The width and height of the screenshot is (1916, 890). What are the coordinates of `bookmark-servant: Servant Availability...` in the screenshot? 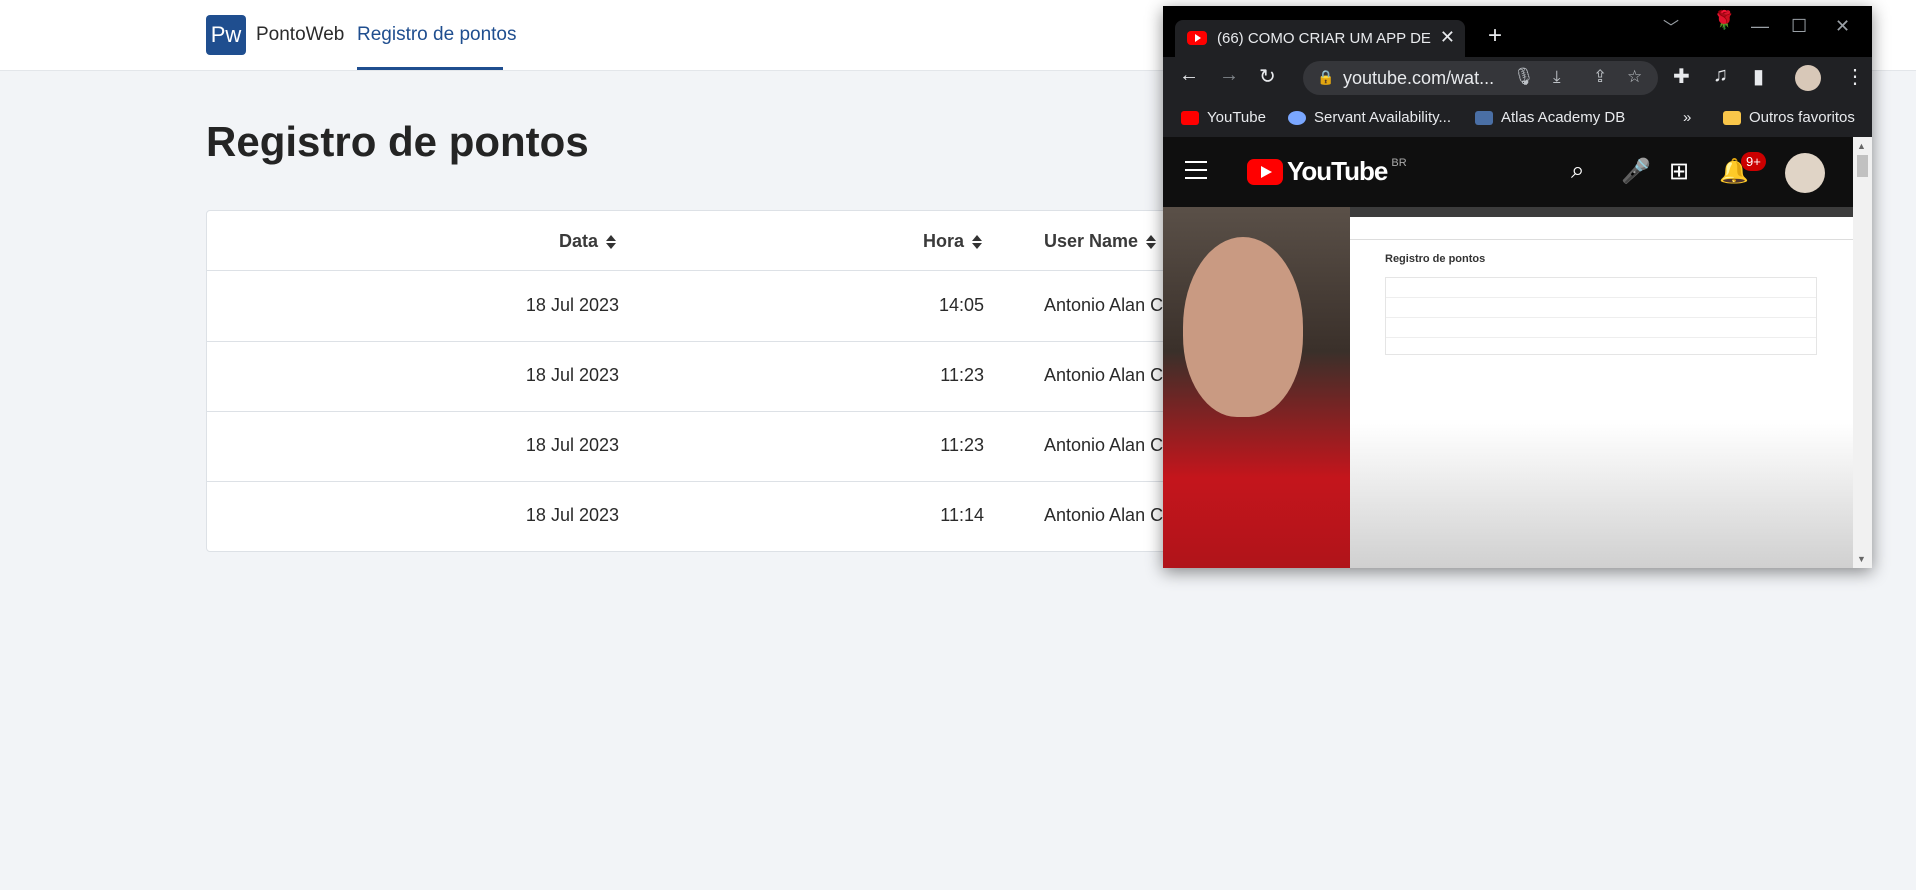 It's located at (1369, 117).